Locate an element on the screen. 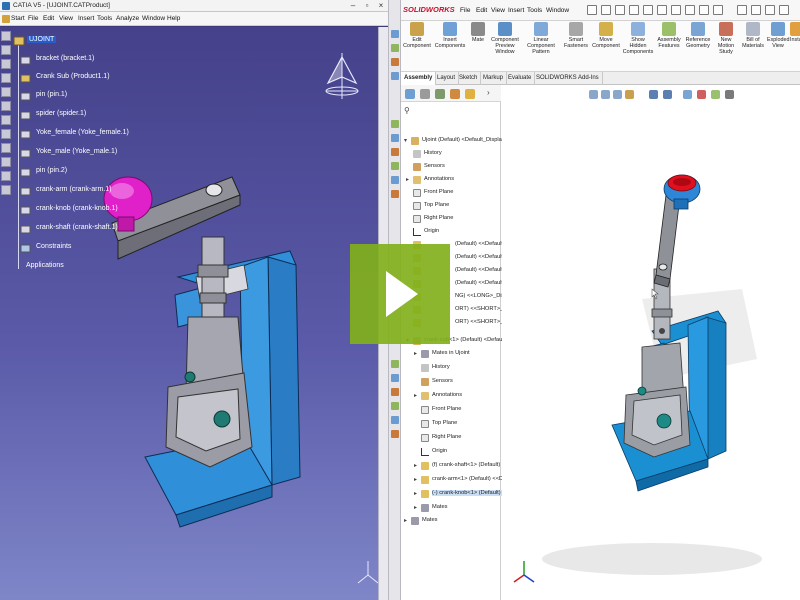  mate-button: Mate is located at coordinates (478, 32).